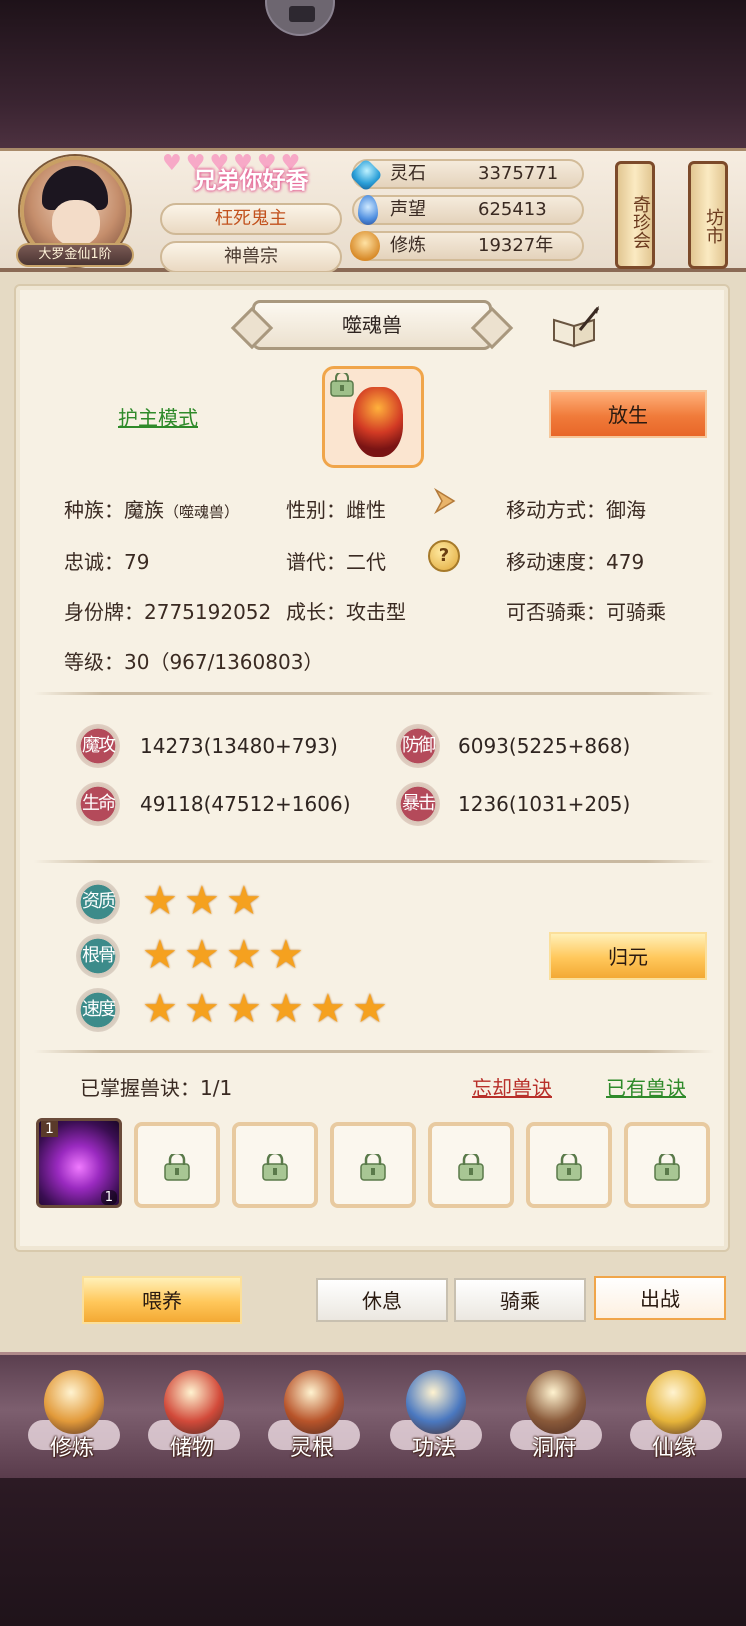  Describe the element at coordinates (251, 219) in the screenshot. I see `player-title: 枉死鬼主` at that location.